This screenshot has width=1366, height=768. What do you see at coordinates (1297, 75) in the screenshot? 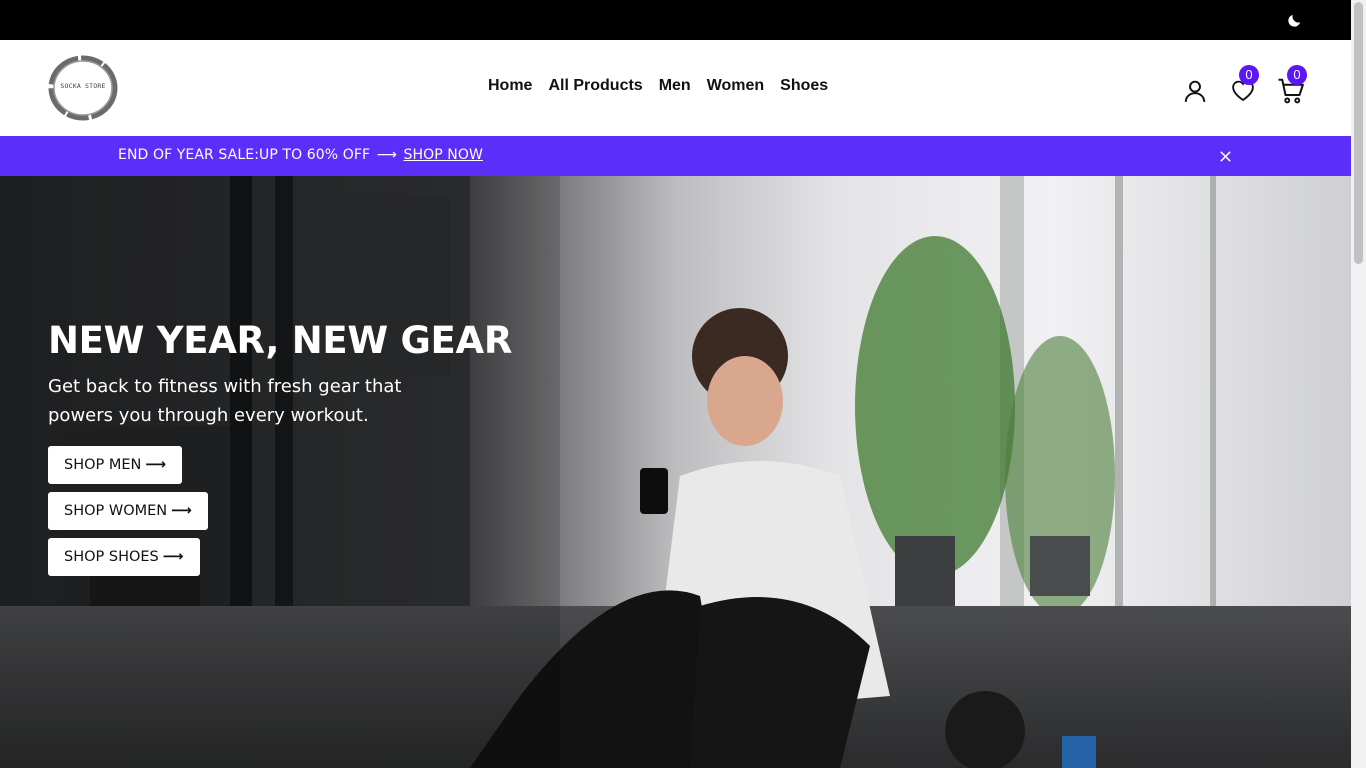
I see `cart-count-badge: 0` at bounding box center [1297, 75].